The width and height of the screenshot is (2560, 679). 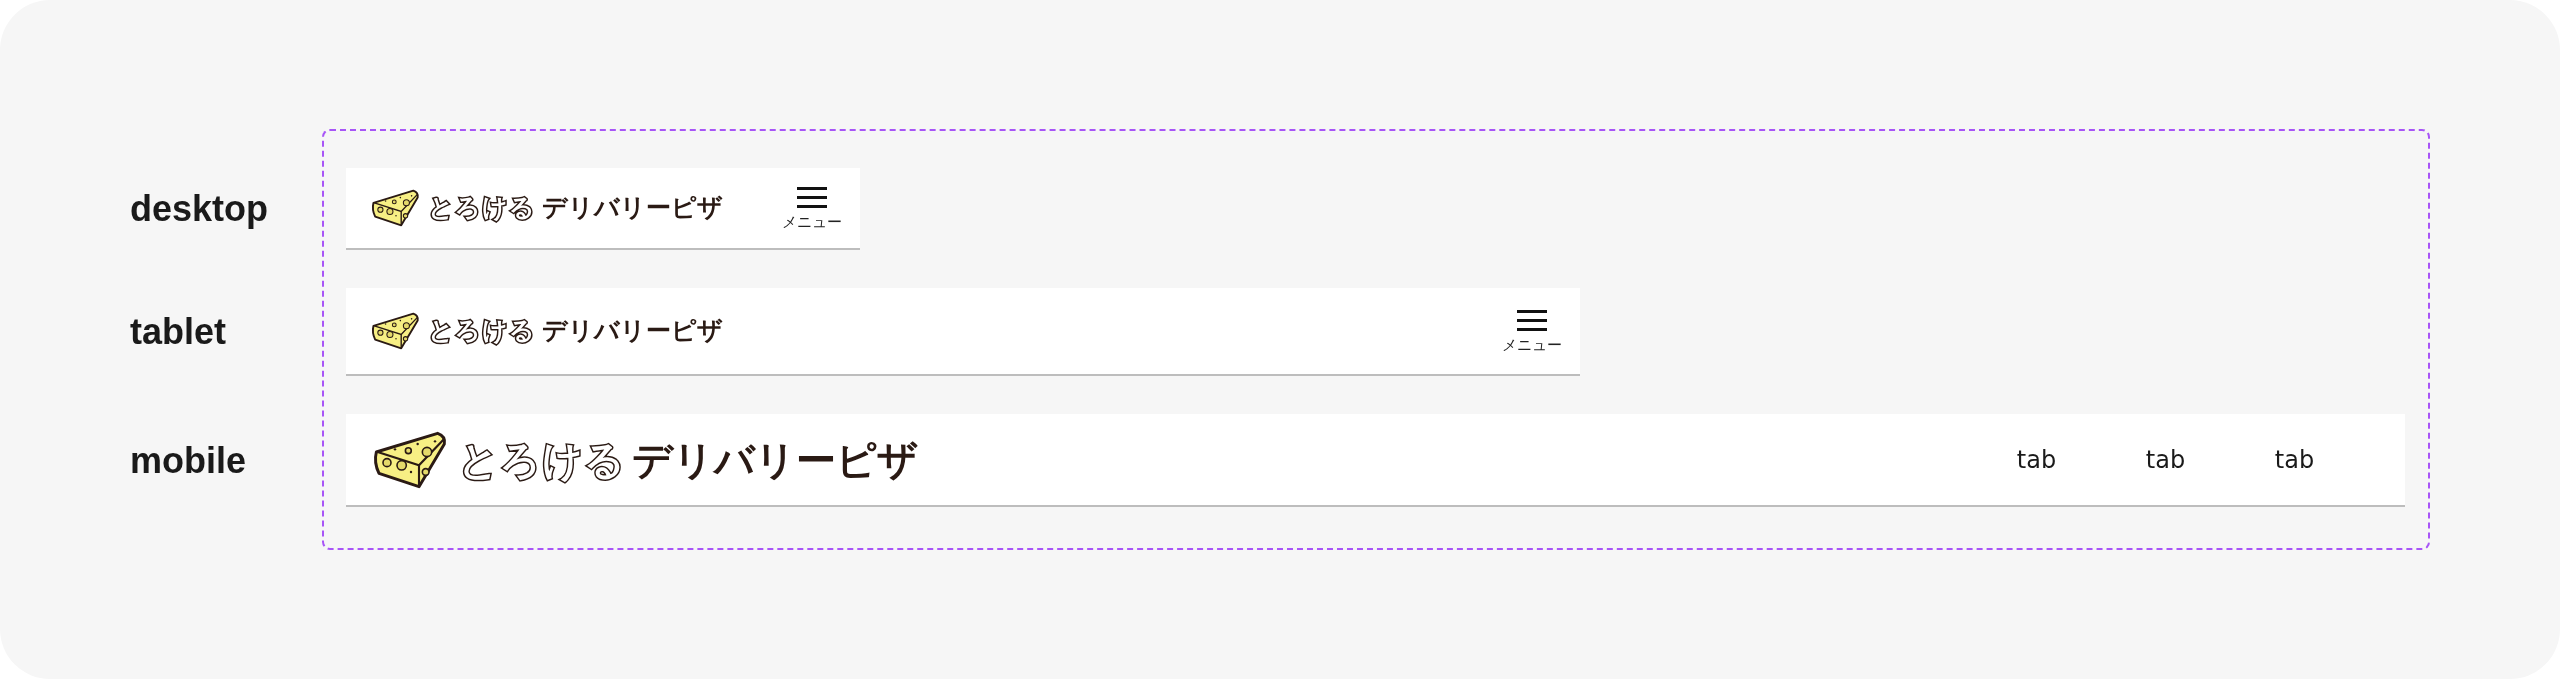 I want to click on variant-label: tablet, so click(x=178, y=332).